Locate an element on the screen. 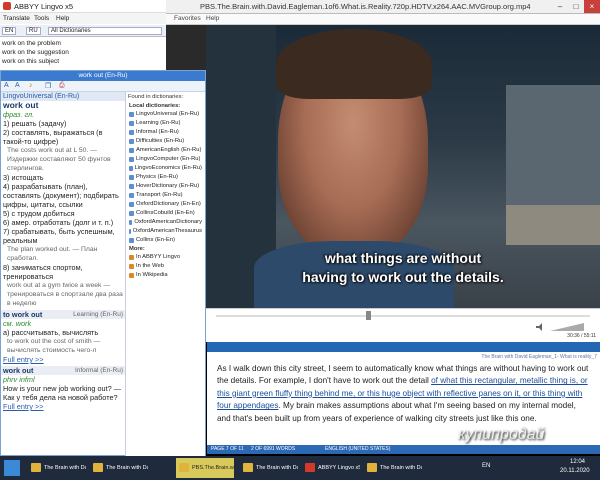  abbyy-logo-icon is located at coordinates (7, 6).